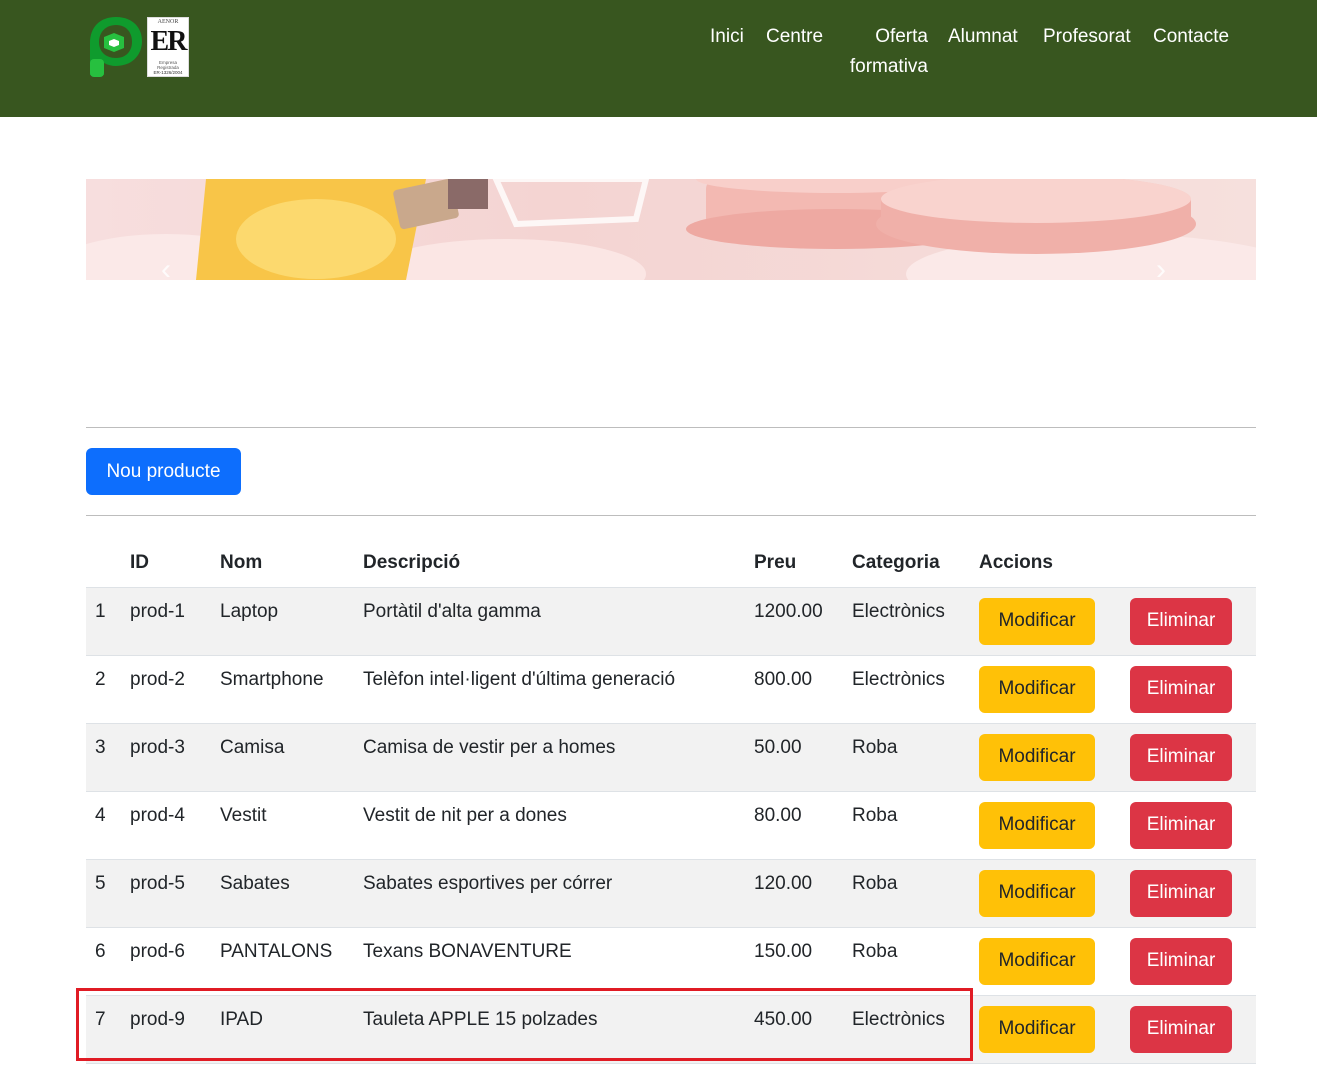  Describe the element at coordinates (558, 893) in the screenshot. I see `row-descripcio: Sabates esportives per córrer` at that location.